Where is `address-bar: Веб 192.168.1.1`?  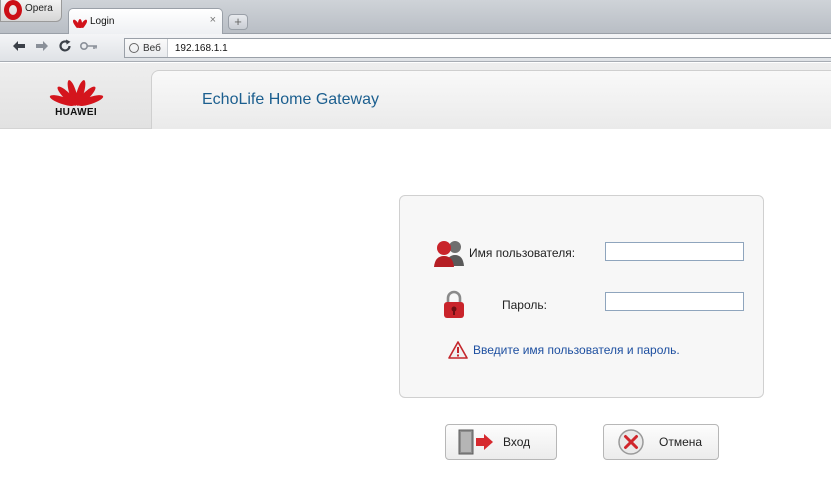 address-bar: Веб 192.168.1.1 is located at coordinates (477, 48).